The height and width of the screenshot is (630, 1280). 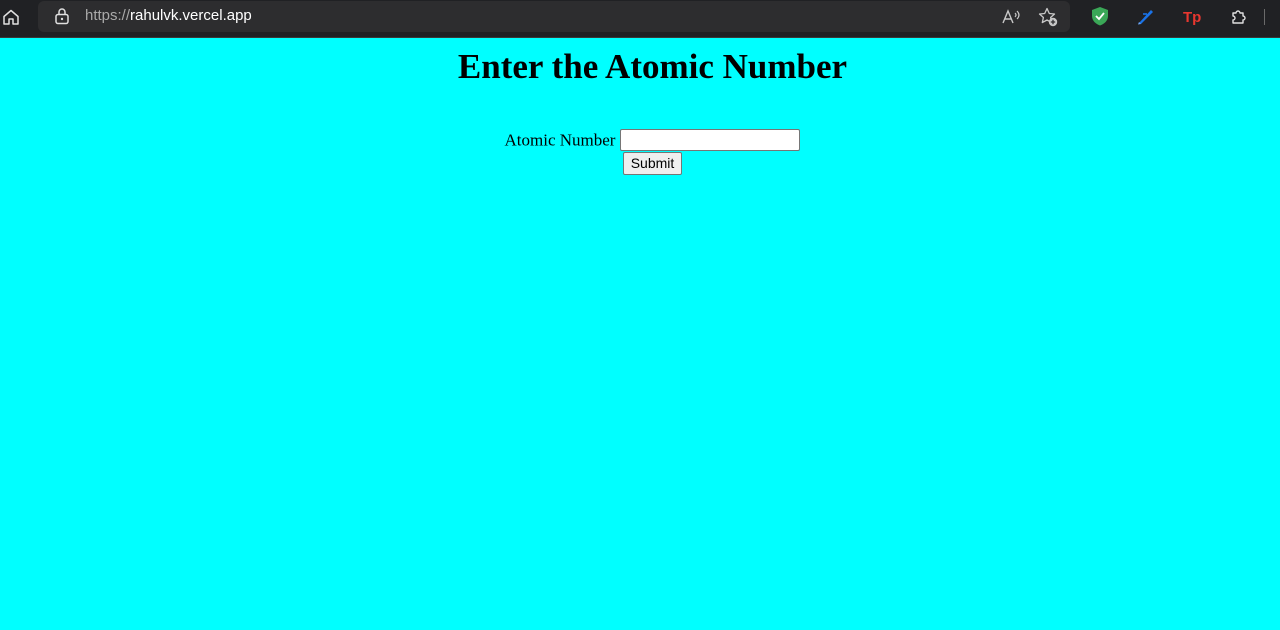 What do you see at coordinates (1264, 17) in the screenshot?
I see `toolbar-divider` at bounding box center [1264, 17].